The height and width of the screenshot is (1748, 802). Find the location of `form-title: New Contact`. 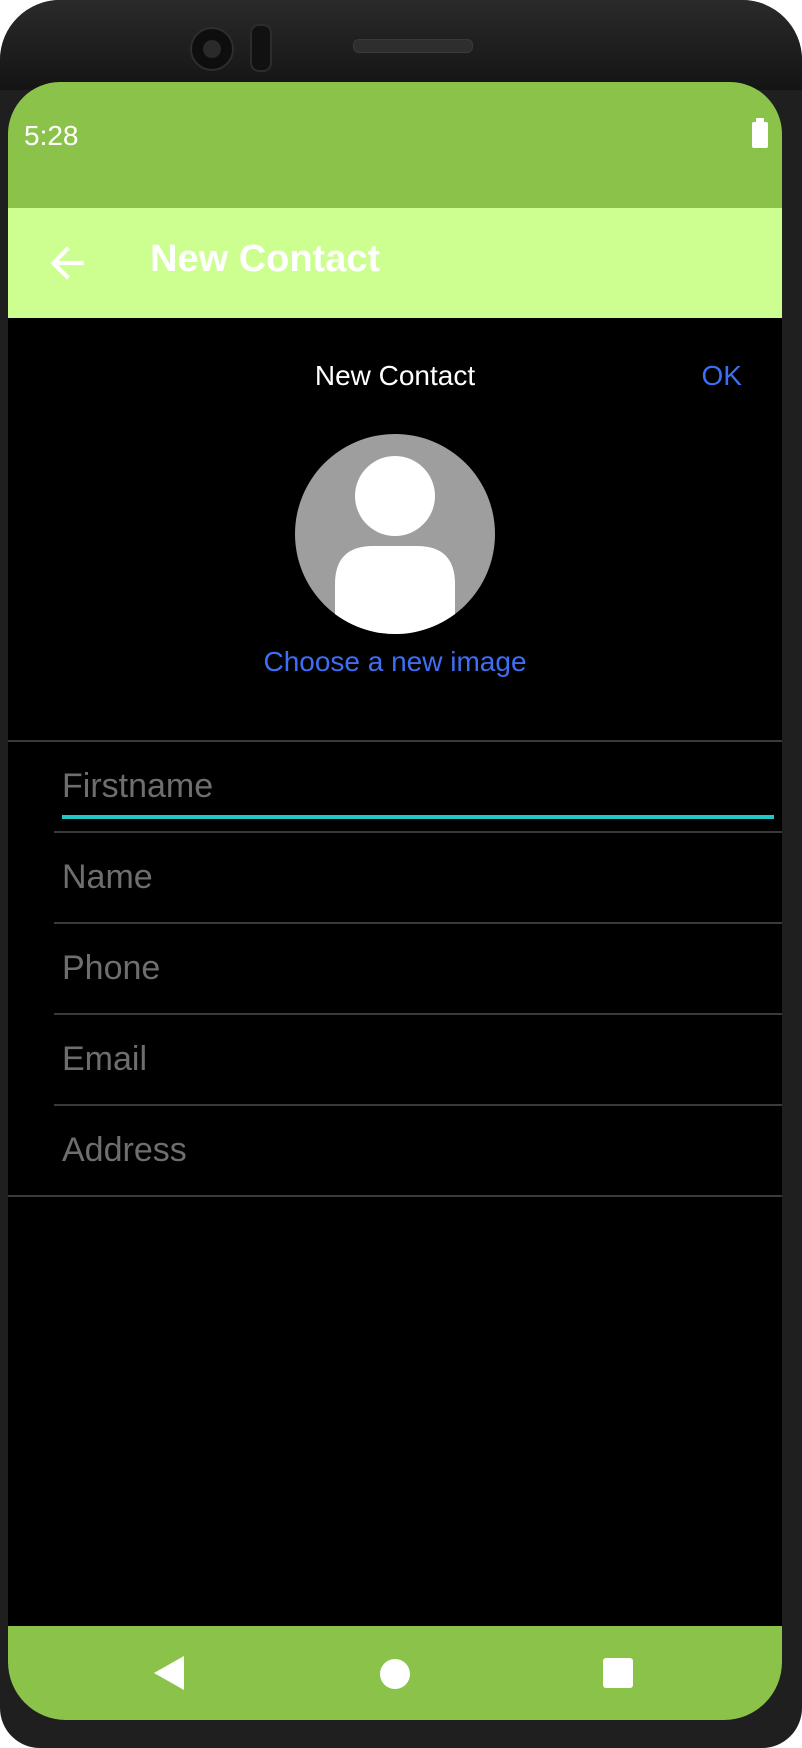

form-title: New Contact is located at coordinates (395, 375).